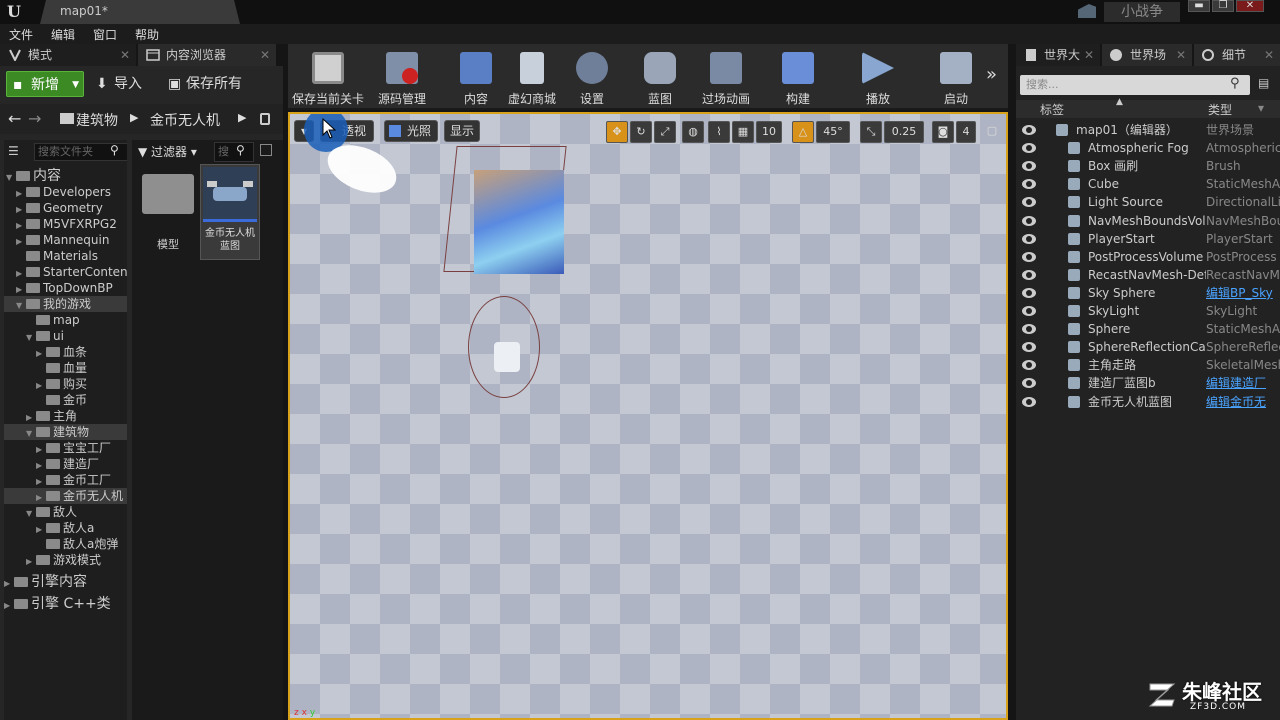 This screenshot has width=1280, height=720. I want to click on outliner-row: 建造厂蓝图b 编辑建造厂, so click(1148, 383).